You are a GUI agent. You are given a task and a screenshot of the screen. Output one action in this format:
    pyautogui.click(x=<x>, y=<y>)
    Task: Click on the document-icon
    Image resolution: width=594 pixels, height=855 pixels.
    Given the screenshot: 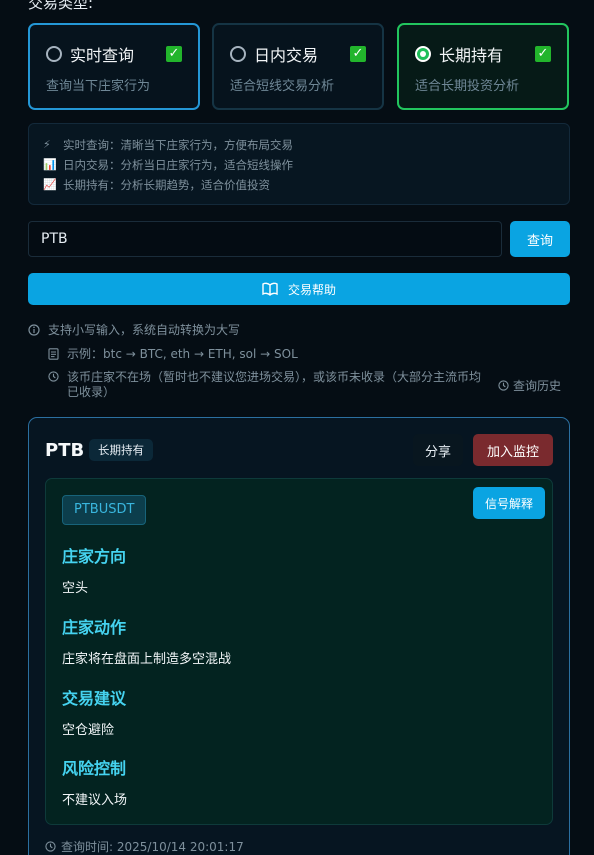 What is the action you would take?
    pyautogui.click(x=53, y=353)
    